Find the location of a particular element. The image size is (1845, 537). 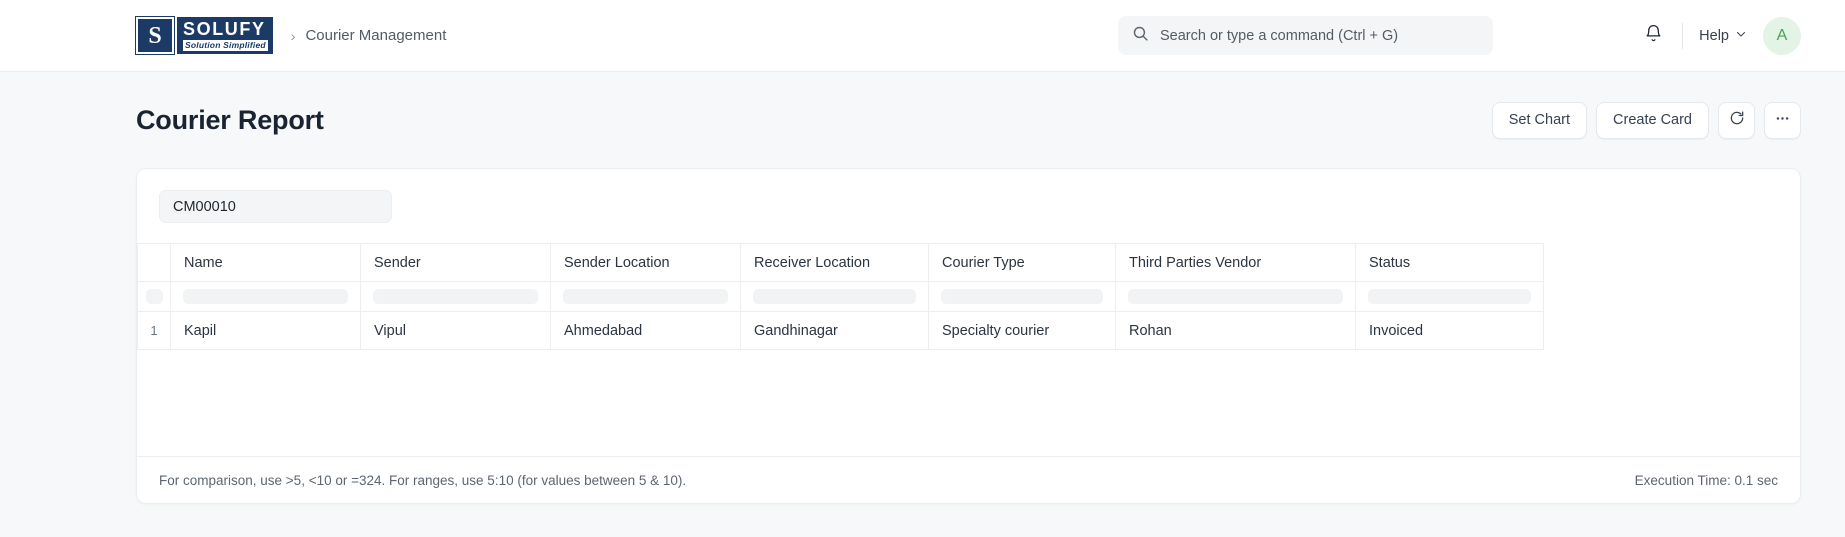

page-actions: Set Chart Create Card is located at coordinates (1646, 120).